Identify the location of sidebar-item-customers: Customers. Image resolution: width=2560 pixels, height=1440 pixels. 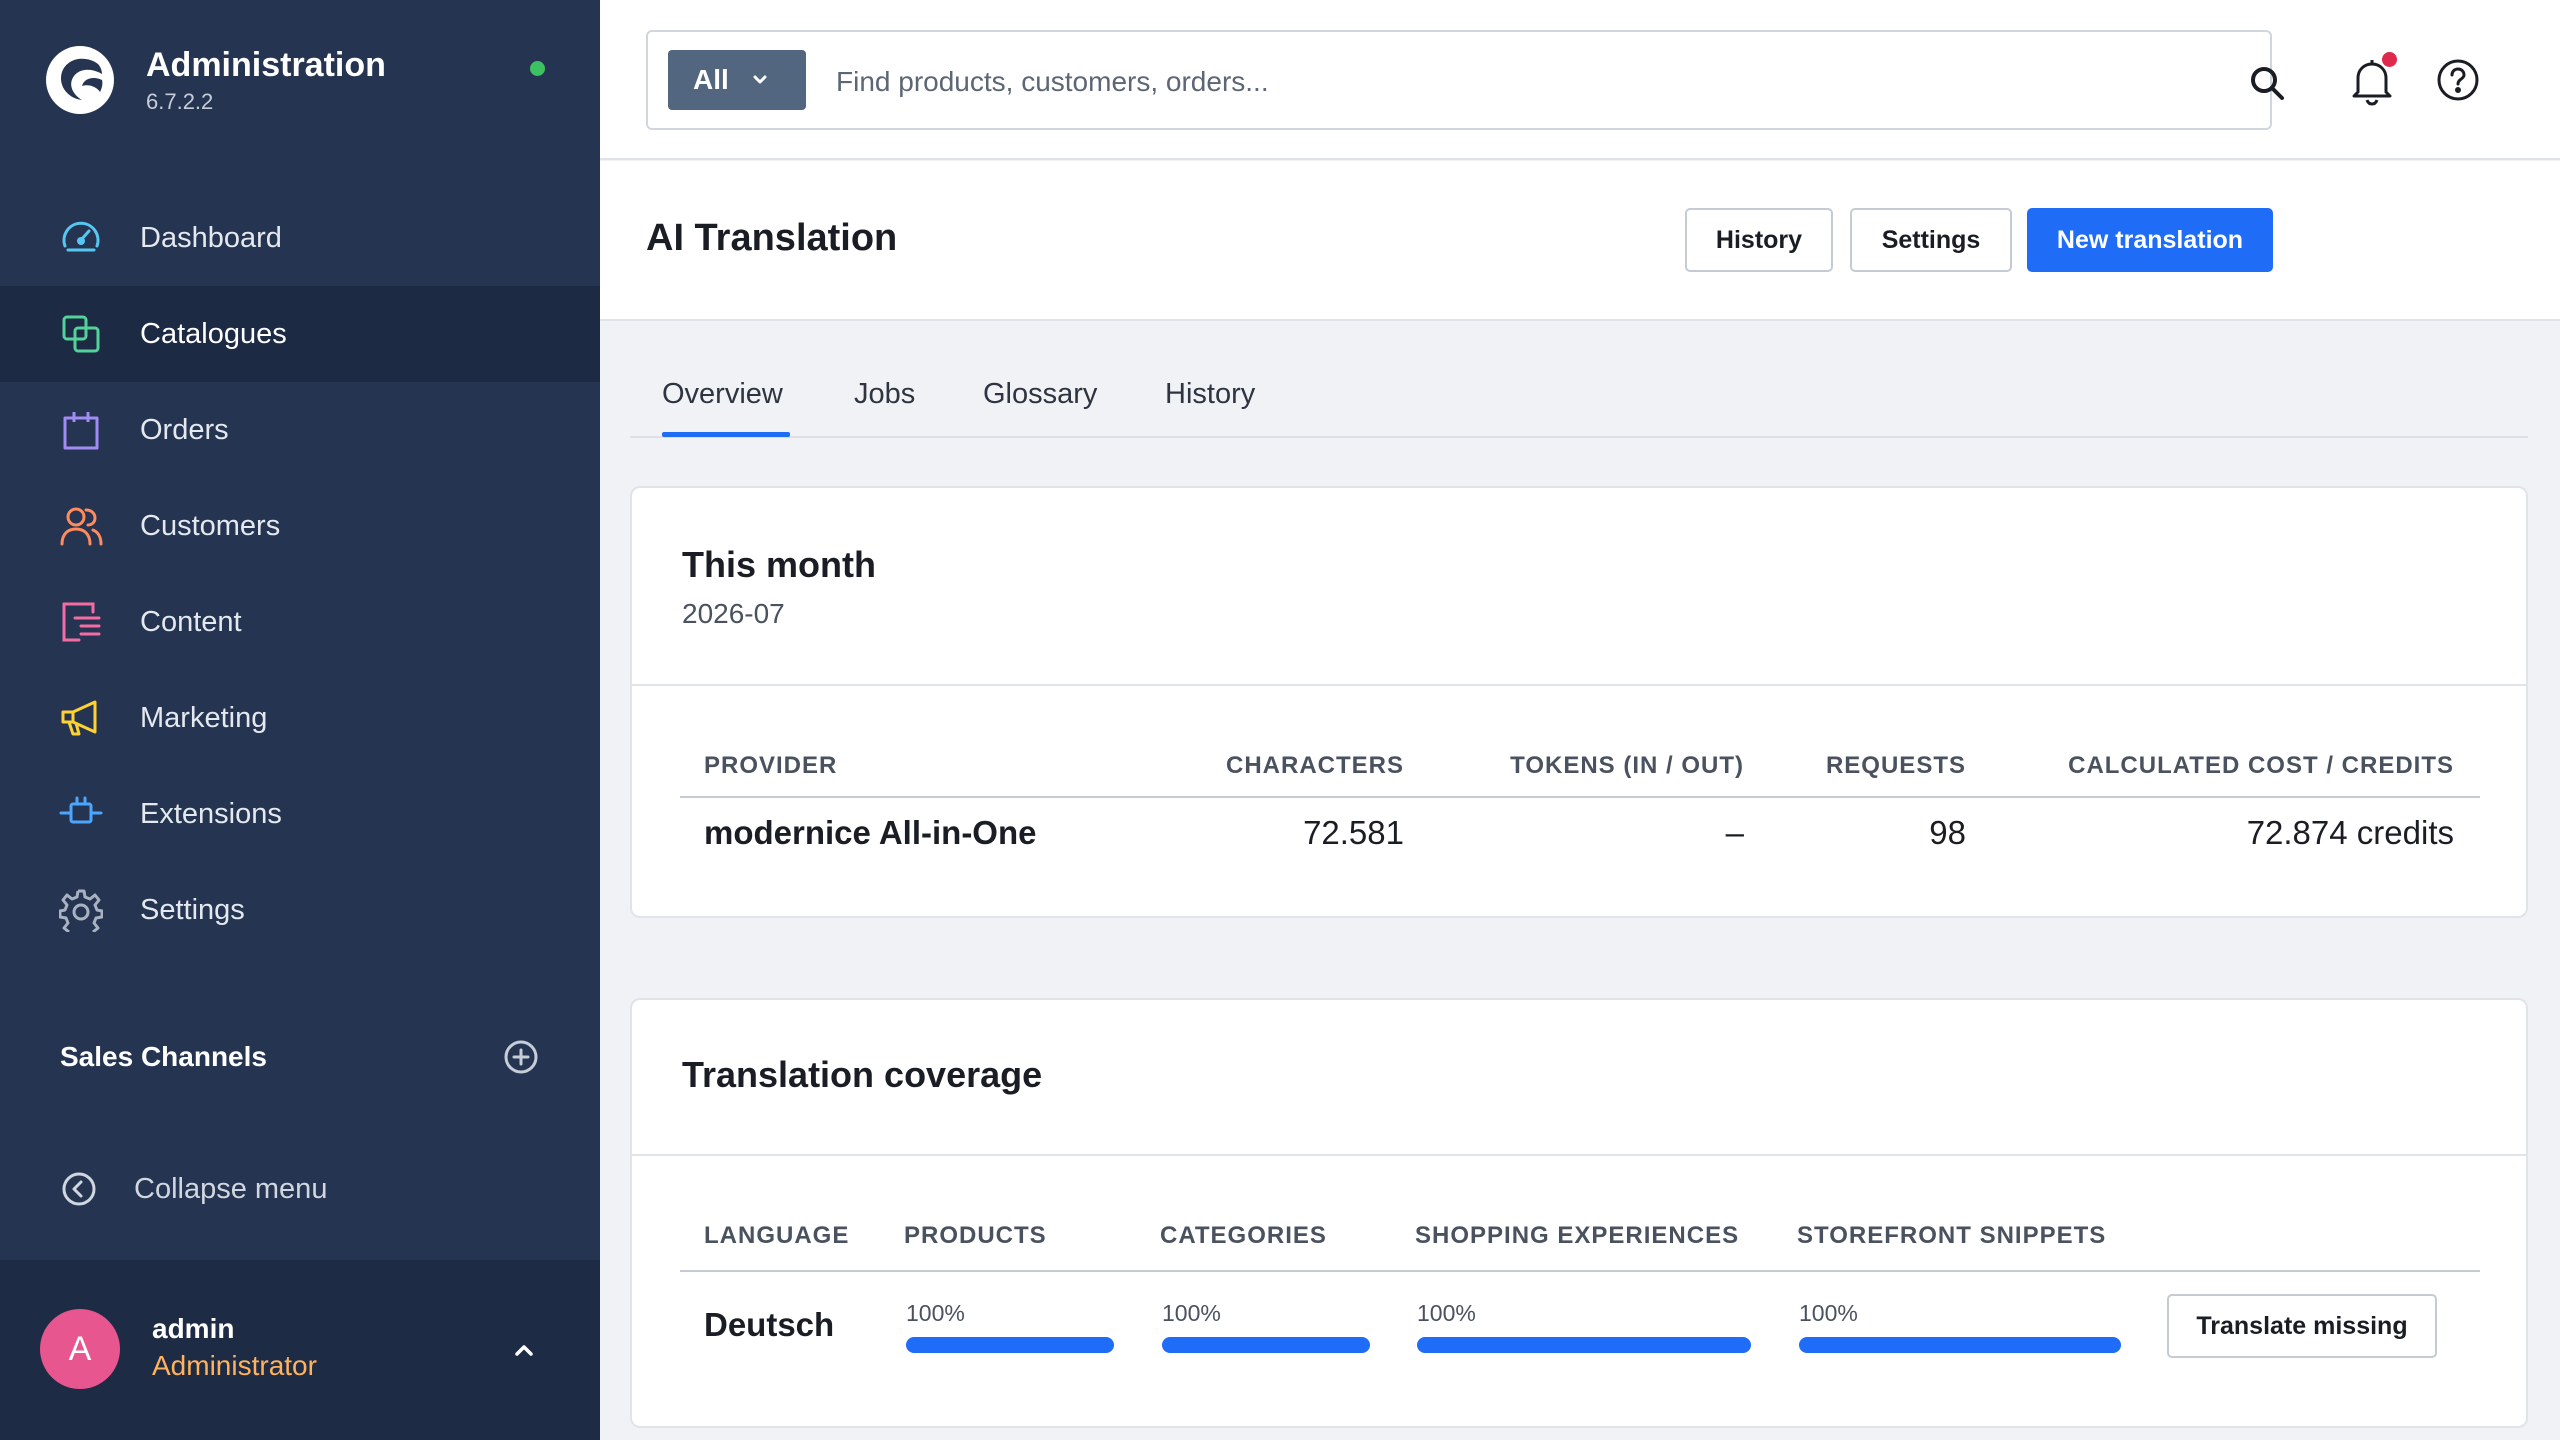
(300, 526).